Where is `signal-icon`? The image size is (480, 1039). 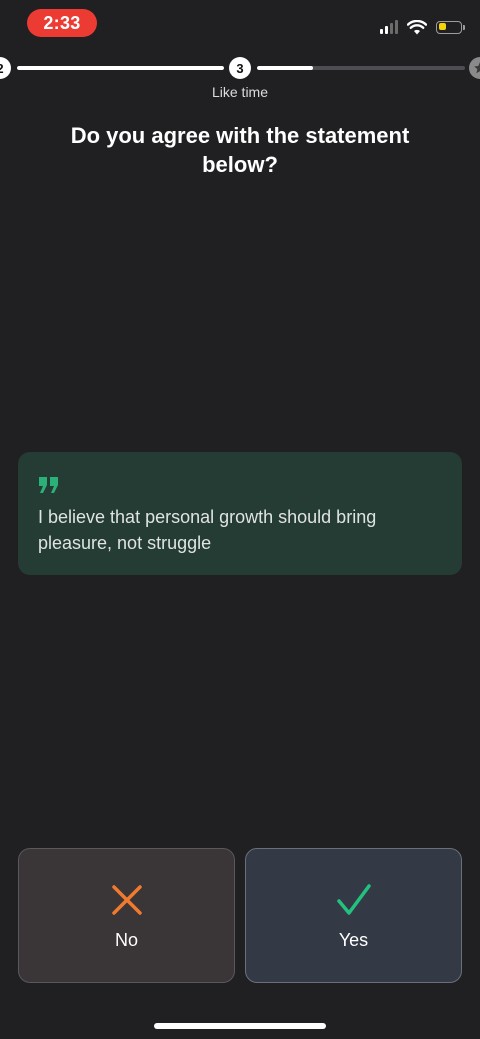
signal-icon is located at coordinates (389, 27).